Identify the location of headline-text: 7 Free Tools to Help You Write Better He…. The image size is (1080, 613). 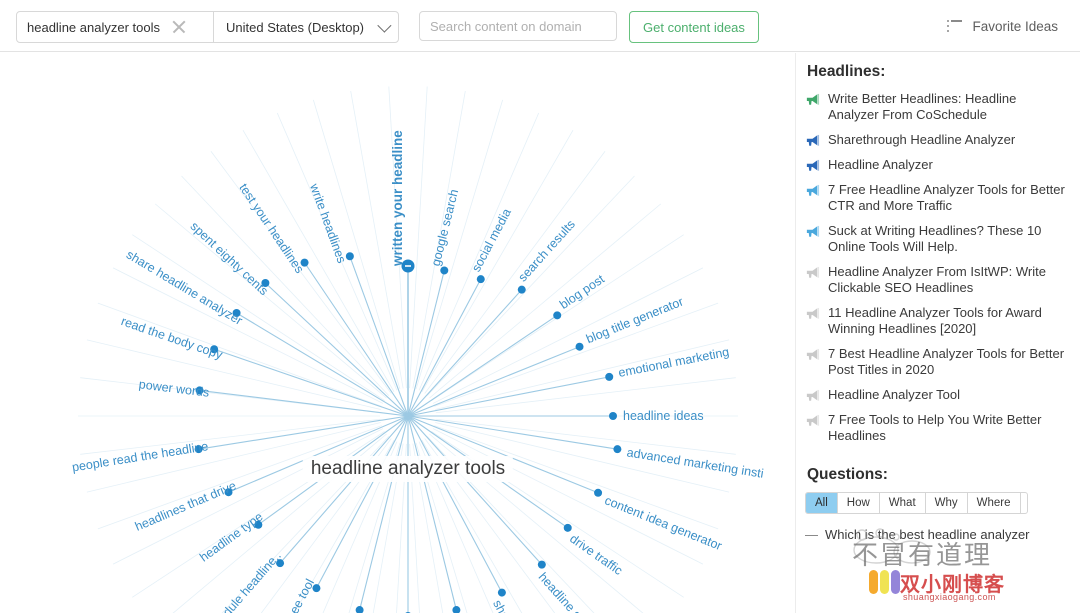
(935, 427).